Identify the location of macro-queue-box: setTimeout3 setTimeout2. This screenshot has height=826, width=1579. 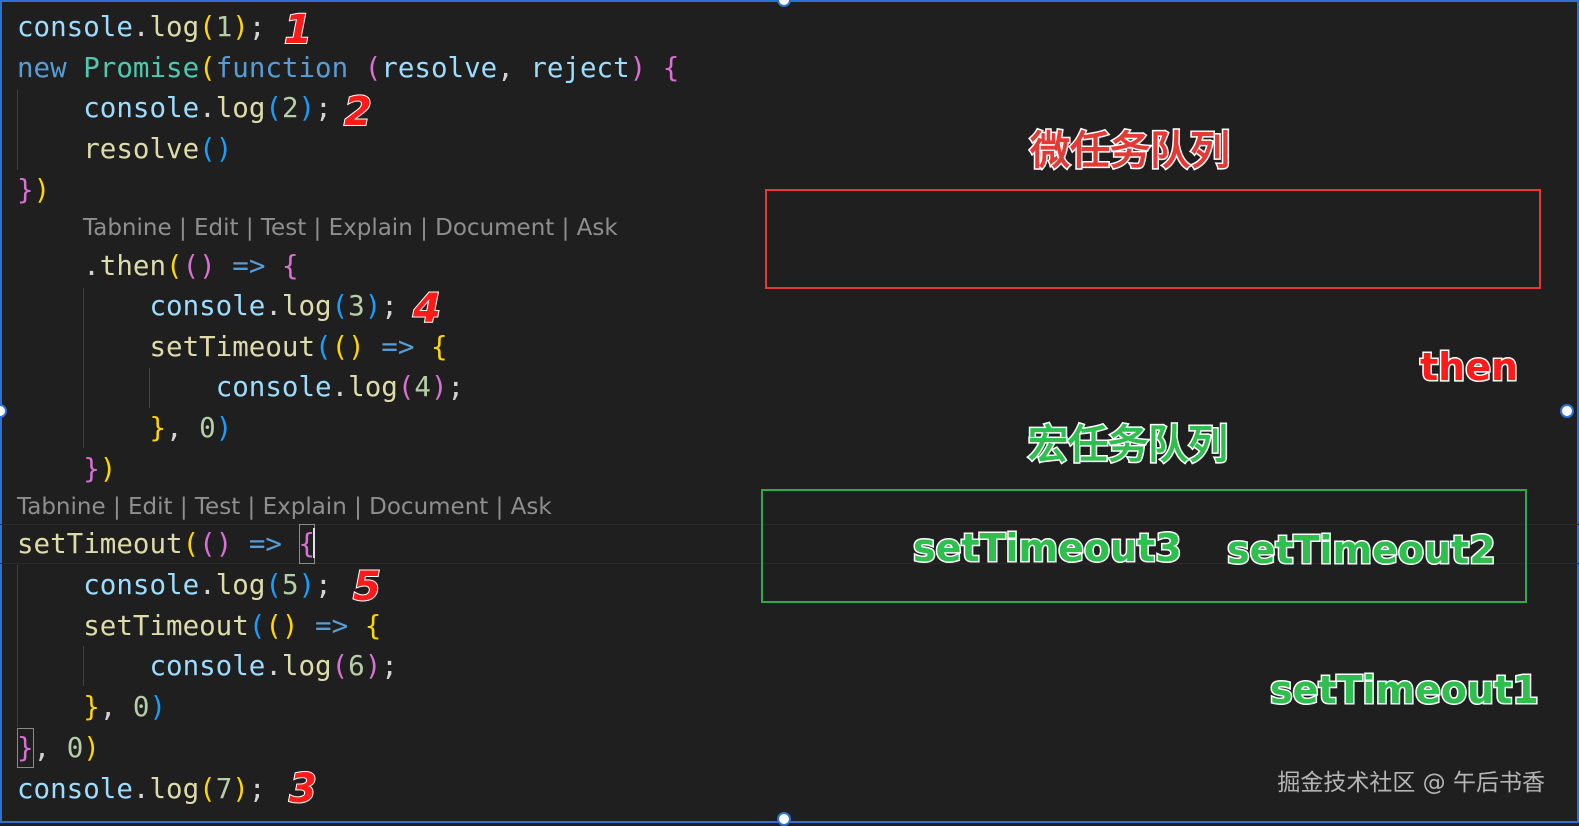
(1144, 546).